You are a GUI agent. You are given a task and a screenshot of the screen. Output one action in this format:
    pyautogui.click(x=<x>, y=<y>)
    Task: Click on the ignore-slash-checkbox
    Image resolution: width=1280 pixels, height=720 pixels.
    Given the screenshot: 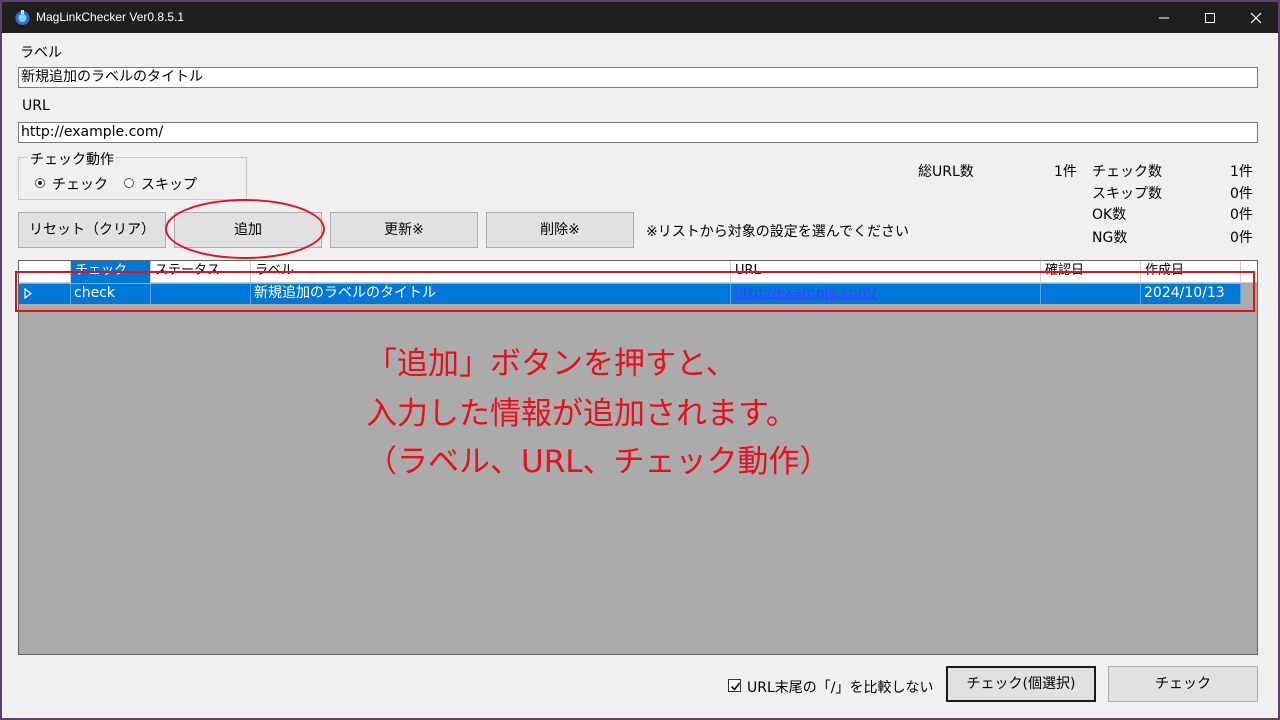 What is the action you would take?
    pyautogui.click(x=734, y=685)
    